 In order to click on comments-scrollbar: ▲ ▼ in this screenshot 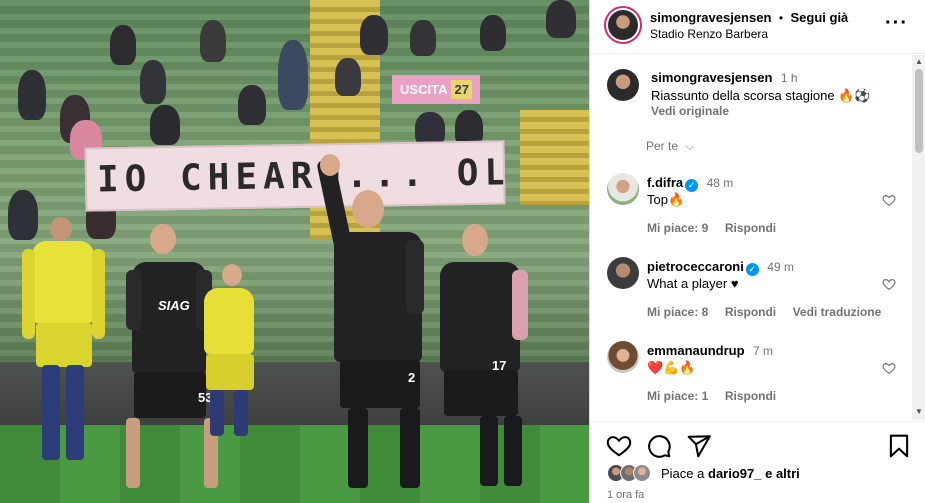, I will do `click(918, 237)`.